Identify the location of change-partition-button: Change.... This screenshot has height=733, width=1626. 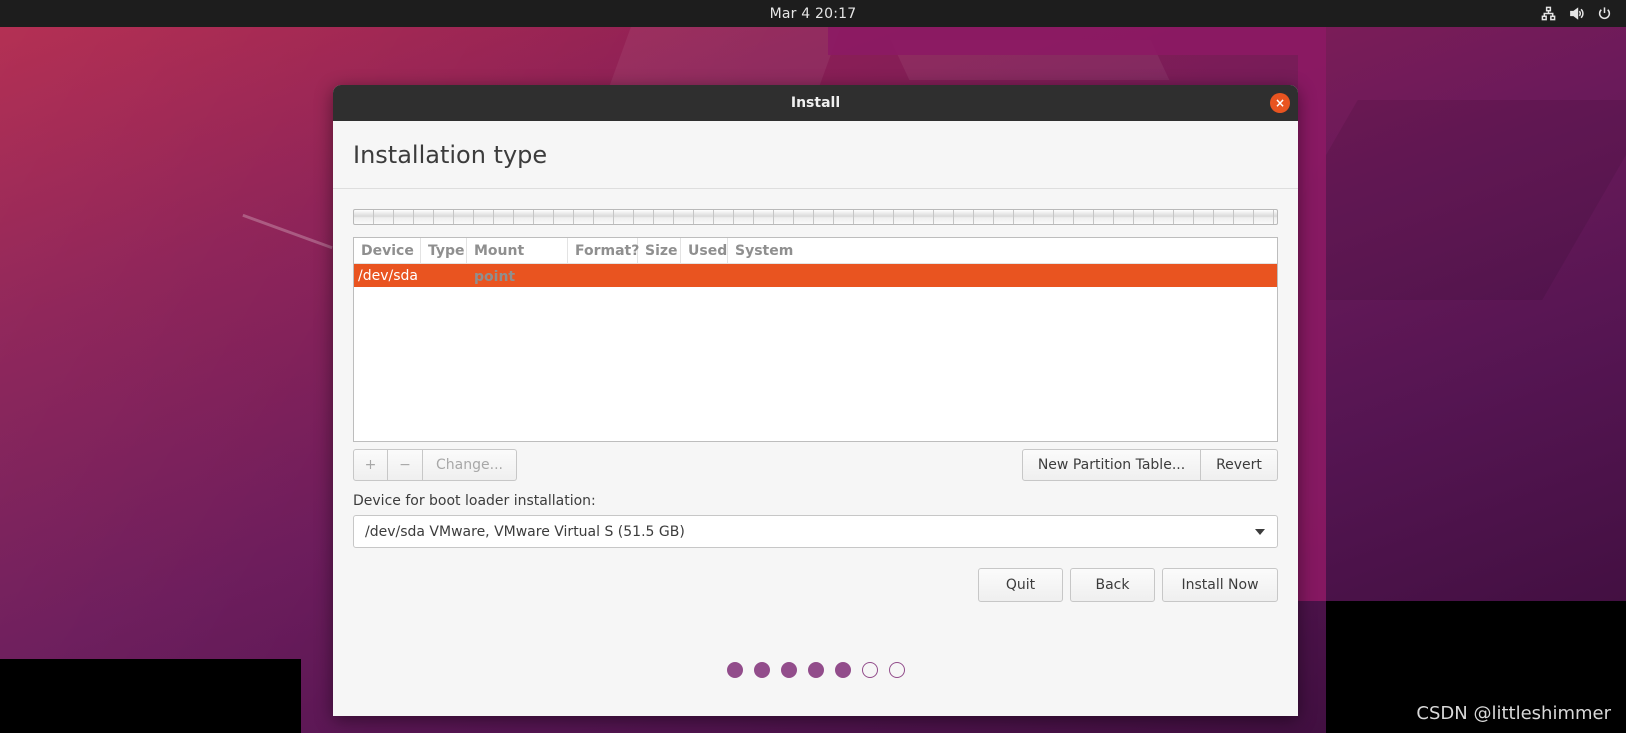
(470, 465).